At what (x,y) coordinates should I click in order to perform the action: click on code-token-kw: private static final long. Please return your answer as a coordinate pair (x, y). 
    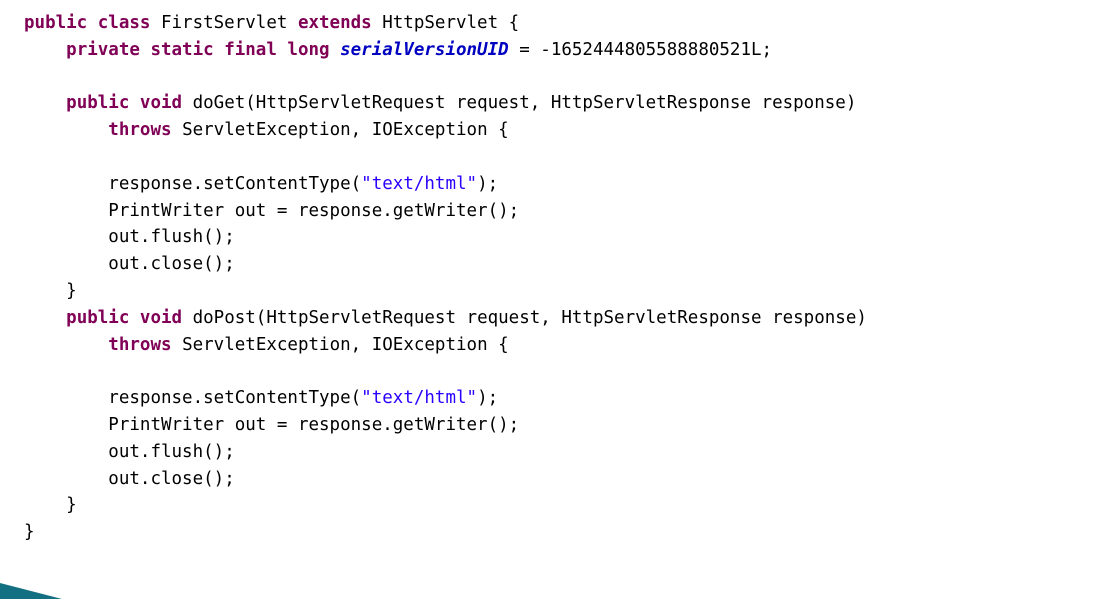
    Looking at the image, I should click on (203, 49).